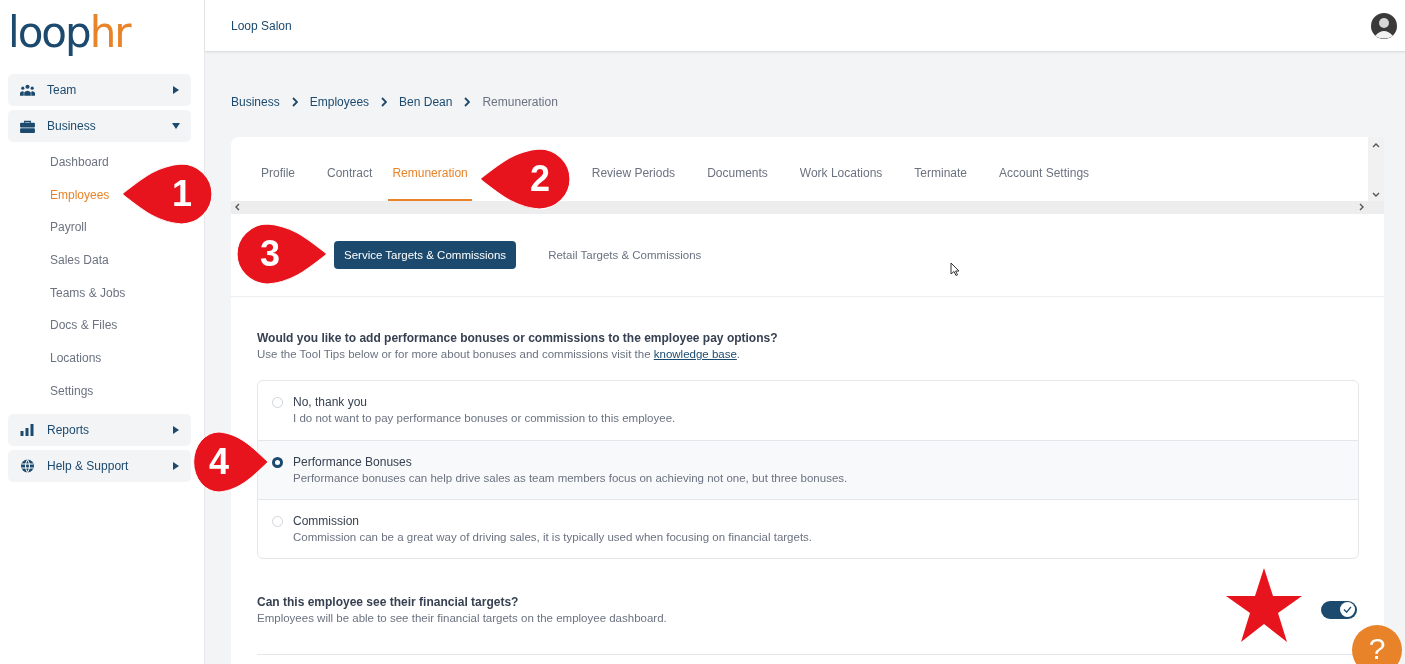 The width and height of the screenshot is (1405, 664). I want to click on breadcrumb-link: Business, so click(255, 102).